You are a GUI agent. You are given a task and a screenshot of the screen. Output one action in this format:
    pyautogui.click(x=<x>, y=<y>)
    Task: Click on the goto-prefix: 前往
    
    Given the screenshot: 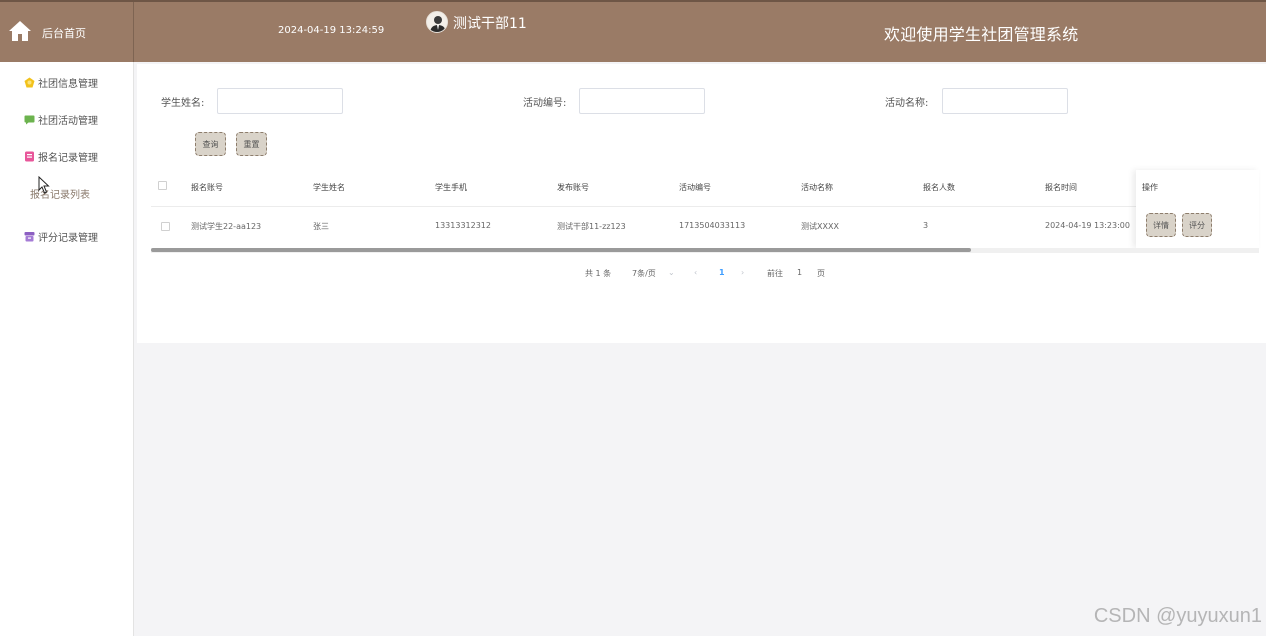 What is the action you would take?
    pyautogui.click(x=775, y=273)
    